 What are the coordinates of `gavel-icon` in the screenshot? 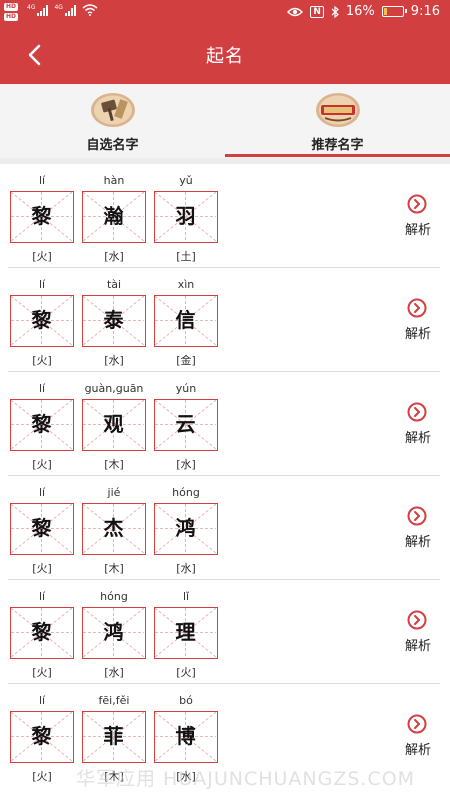 It's located at (113, 110).